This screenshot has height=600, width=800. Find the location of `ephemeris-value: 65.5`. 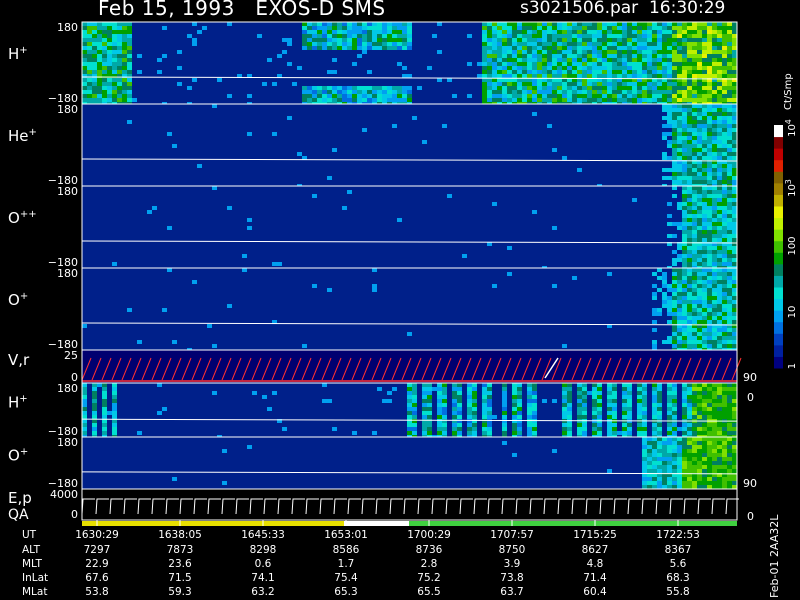

ephemeris-value: 65.5 is located at coordinates (429, 592).